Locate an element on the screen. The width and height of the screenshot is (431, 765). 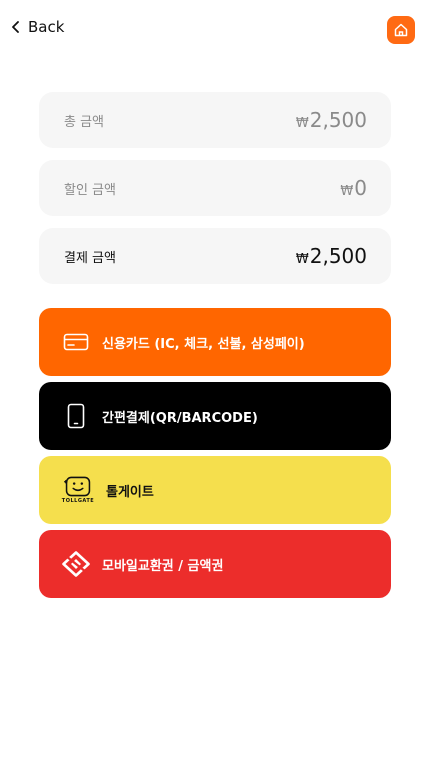
easy-pay-button: 간편결제(QR/BARCODE) is located at coordinates (215, 416).